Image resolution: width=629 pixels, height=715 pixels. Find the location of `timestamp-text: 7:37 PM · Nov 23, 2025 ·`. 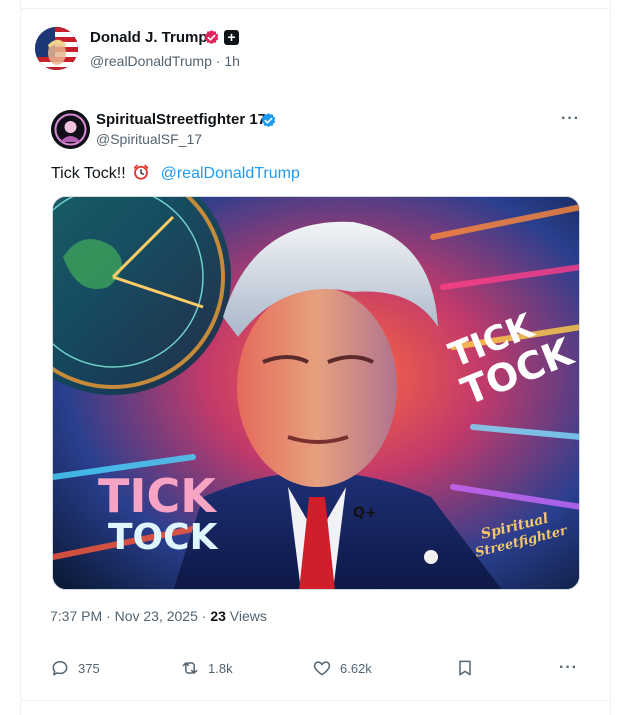

timestamp-text: 7:37 PM · Nov 23, 2025 · is located at coordinates (130, 616).